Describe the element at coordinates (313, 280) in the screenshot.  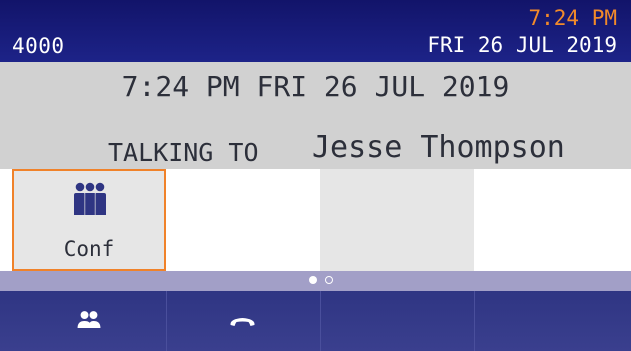
I see `page-dot-active` at that location.